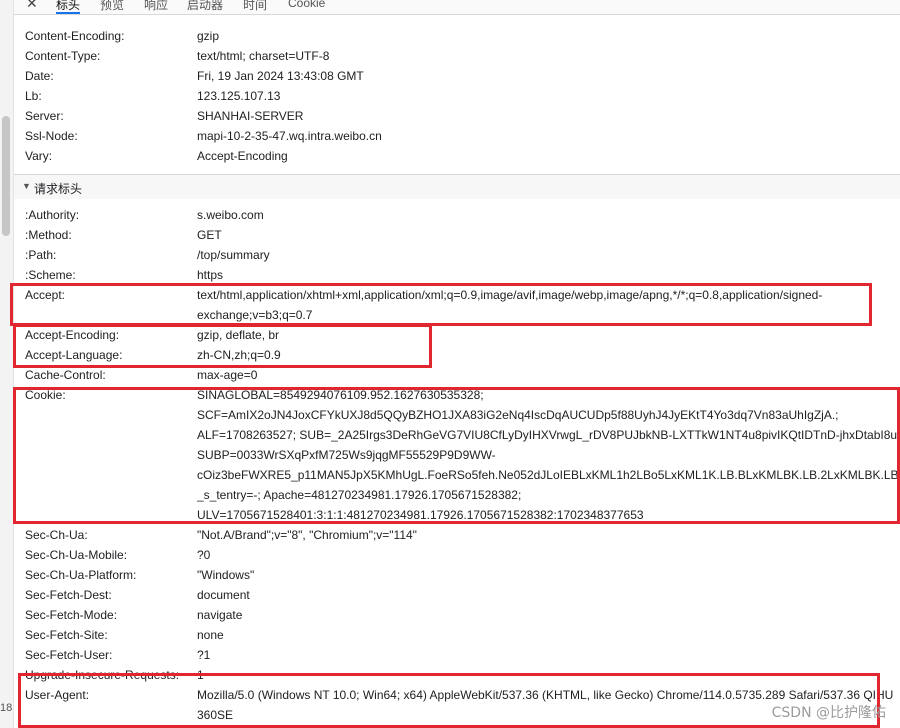 This screenshot has height=728, width=900. What do you see at coordinates (223, 595) in the screenshot?
I see `header-value: document` at bounding box center [223, 595].